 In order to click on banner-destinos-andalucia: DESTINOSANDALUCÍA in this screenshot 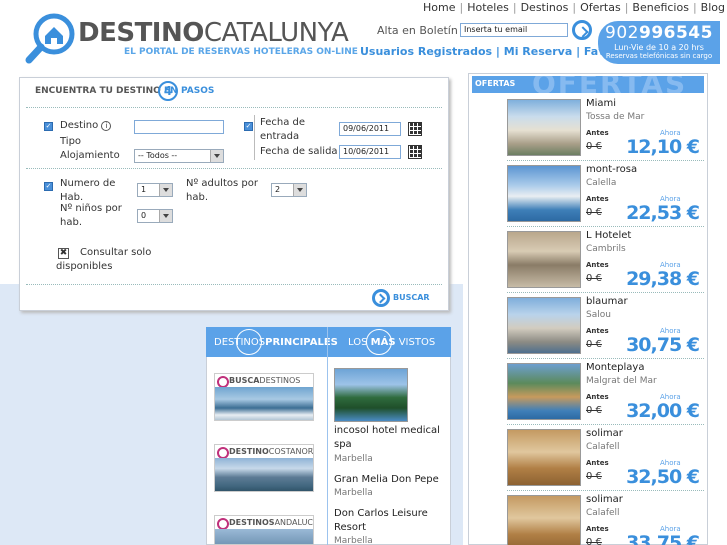, I will do `click(264, 530)`.